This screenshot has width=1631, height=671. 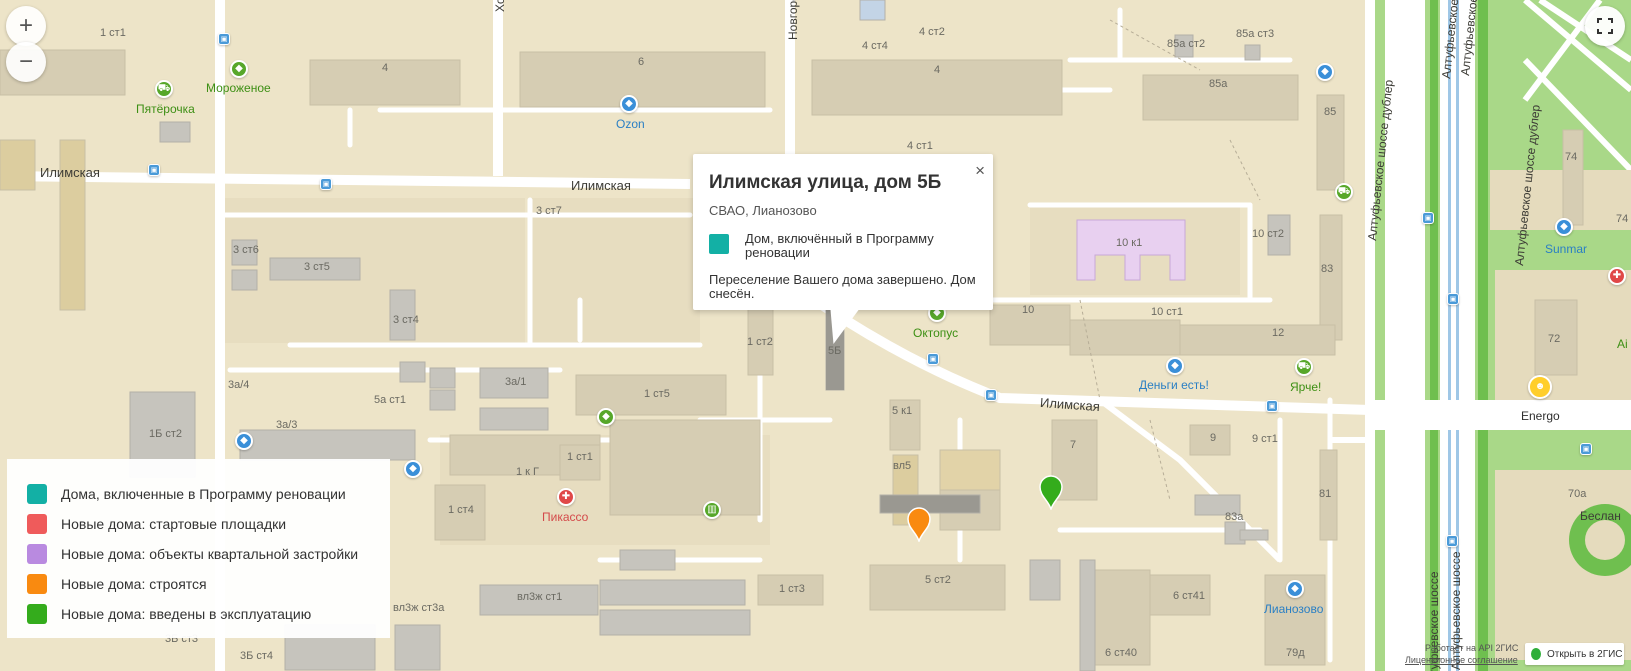 I want to click on bldg-label: 85а, so click(x=1218, y=84).